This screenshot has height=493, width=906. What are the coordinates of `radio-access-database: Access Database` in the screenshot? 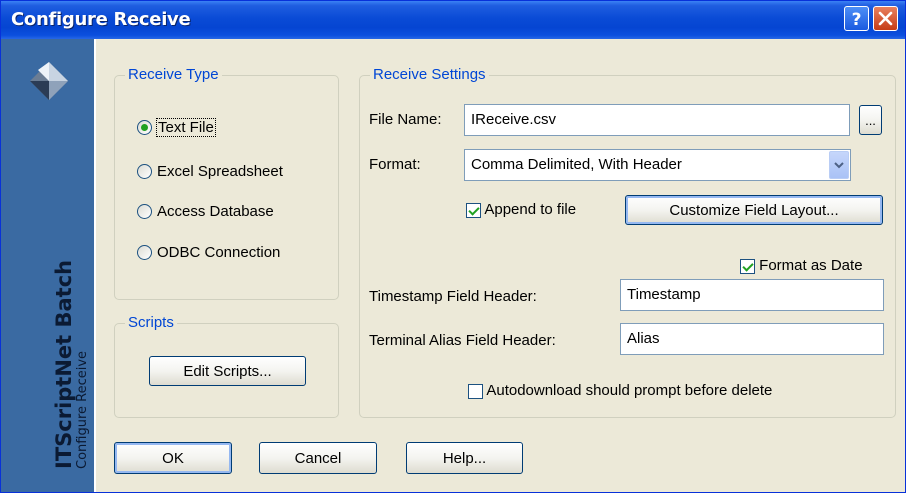 It's located at (205, 211).